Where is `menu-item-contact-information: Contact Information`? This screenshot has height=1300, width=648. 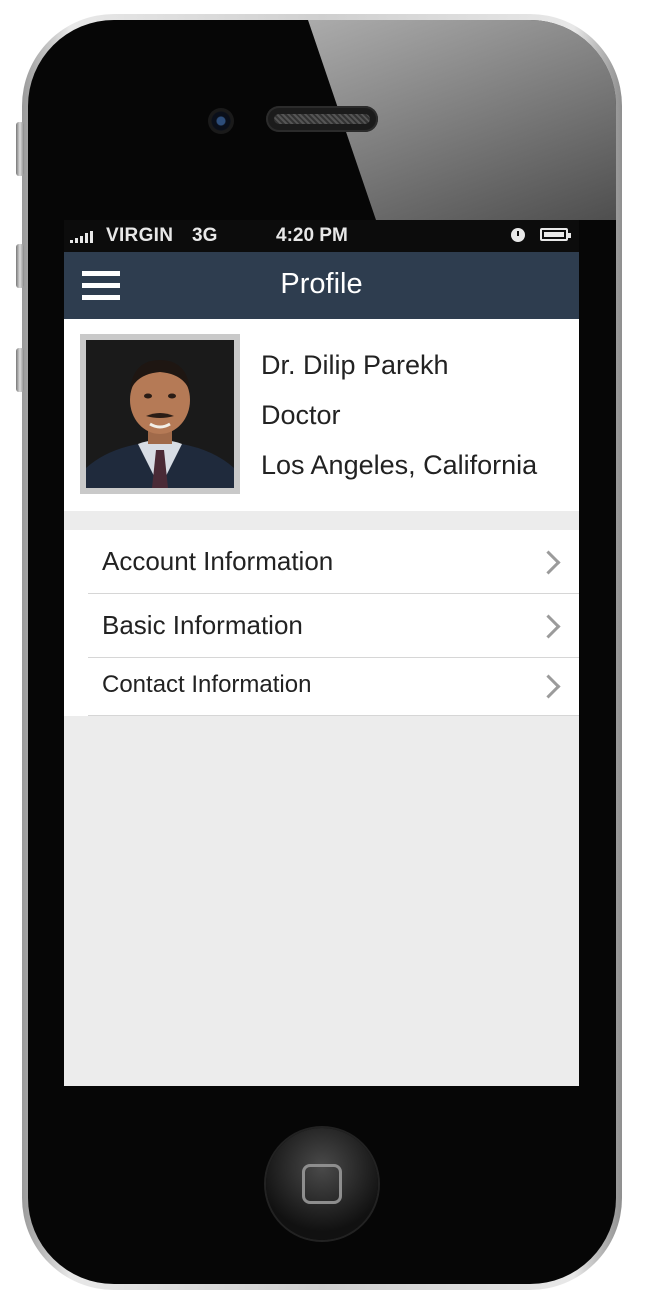
menu-item-contact-information: Contact Information is located at coordinates (321, 687).